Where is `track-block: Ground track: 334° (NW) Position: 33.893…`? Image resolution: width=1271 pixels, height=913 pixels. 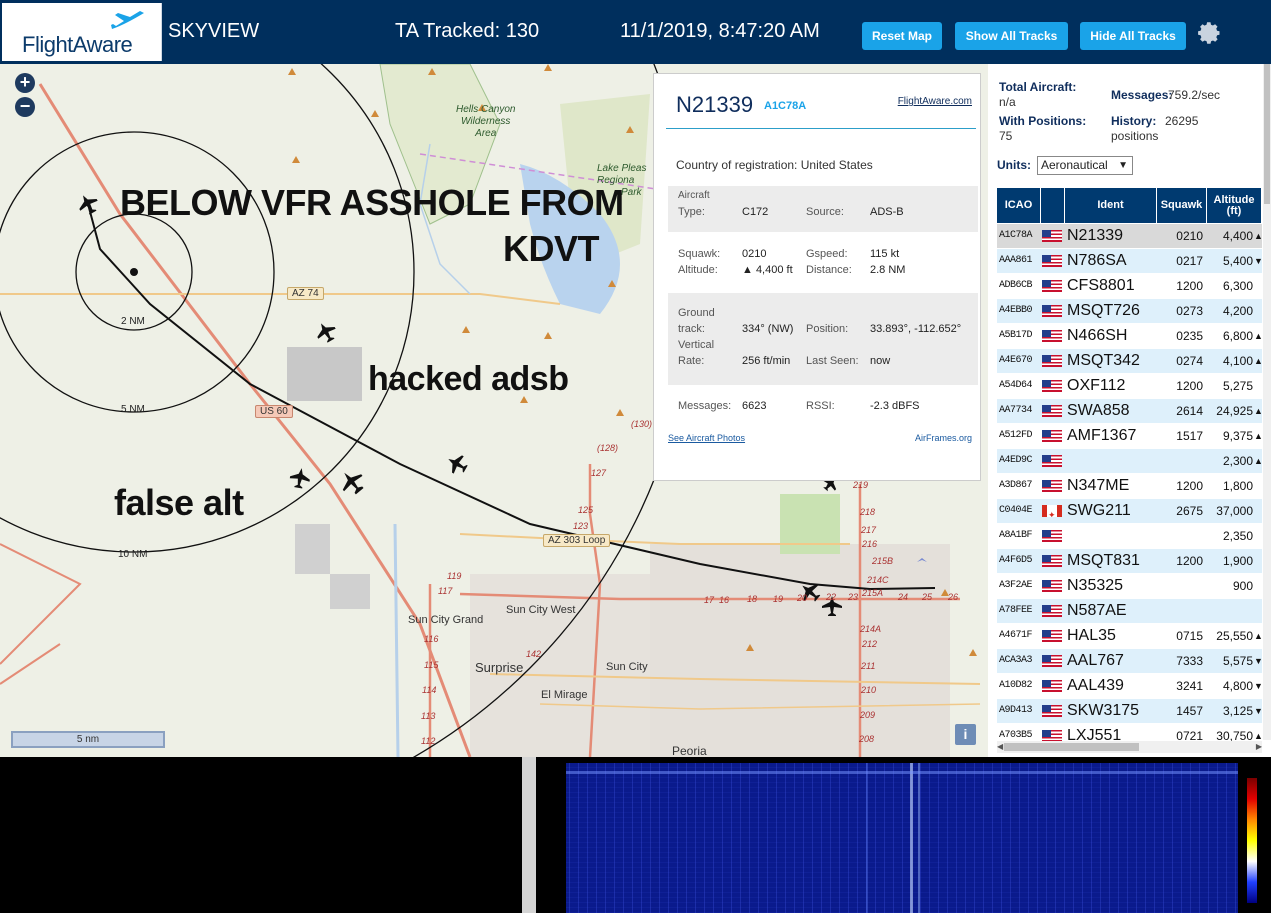
track-block: Ground track: 334° (NW) Position: 33.893… is located at coordinates (823, 339).